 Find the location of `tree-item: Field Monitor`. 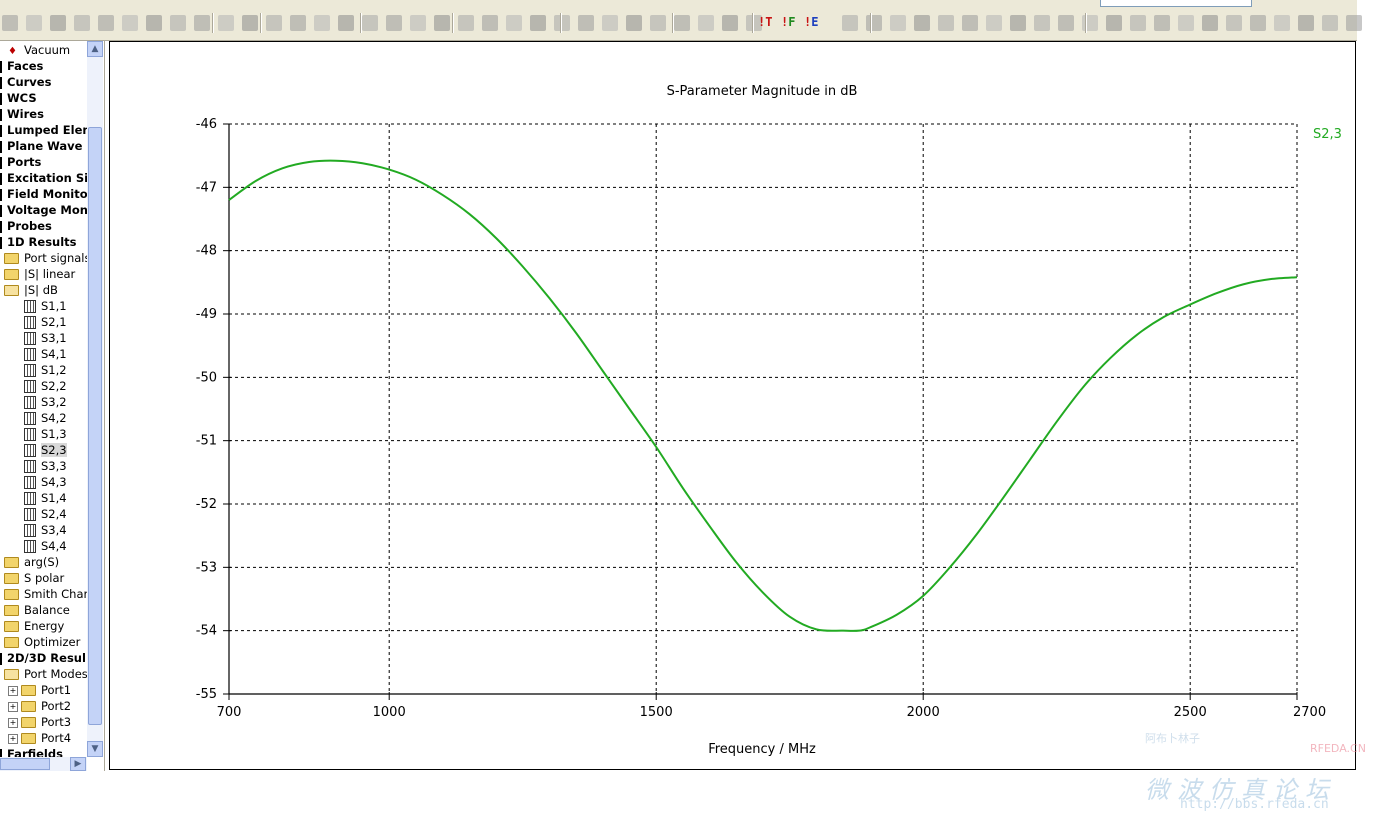

tree-item: Field Monitor is located at coordinates (46, 194).